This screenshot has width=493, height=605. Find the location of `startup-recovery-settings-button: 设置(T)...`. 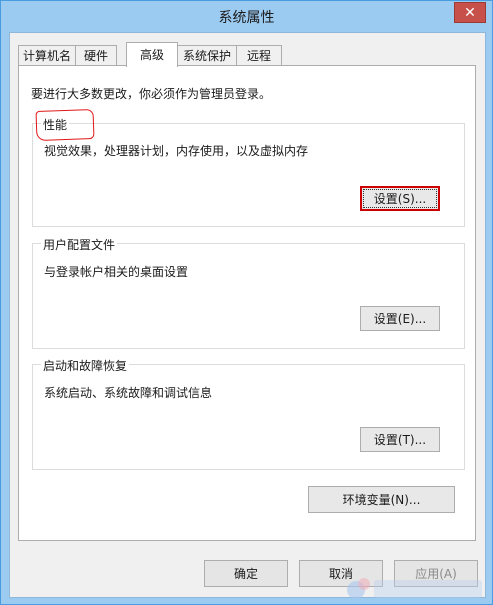

startup-recovery-settings-button: 设置(T)... is located at coordinates (400, 439).